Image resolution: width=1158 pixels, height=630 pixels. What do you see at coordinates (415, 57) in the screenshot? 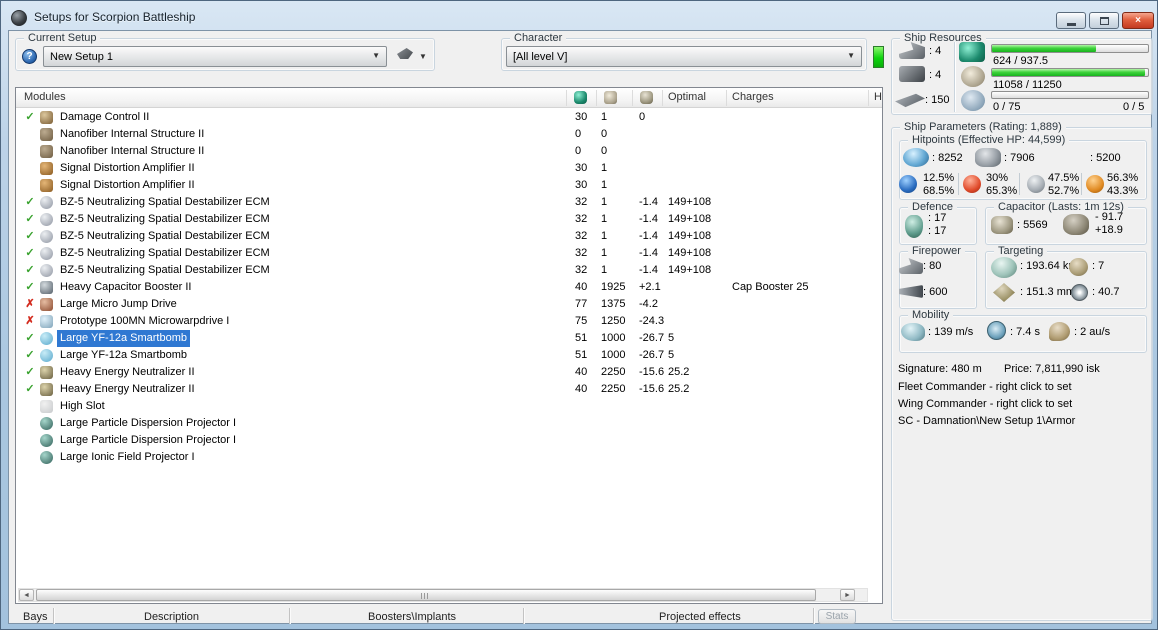
I see `ship-browser-button: ▼` at bounding box center [415, 57].